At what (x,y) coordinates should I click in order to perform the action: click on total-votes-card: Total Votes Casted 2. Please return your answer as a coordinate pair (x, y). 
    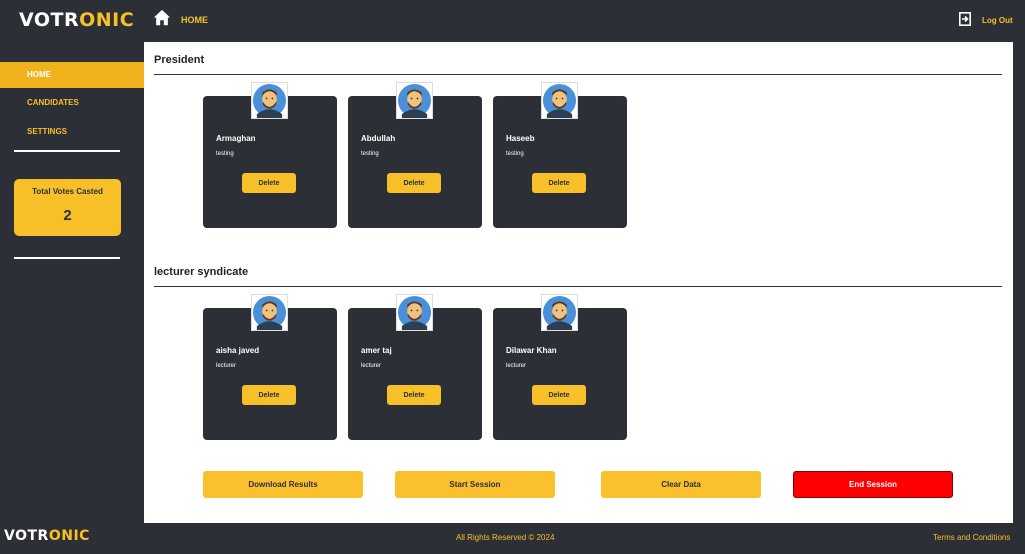
    Looking at the image, I should click on (67, 207).